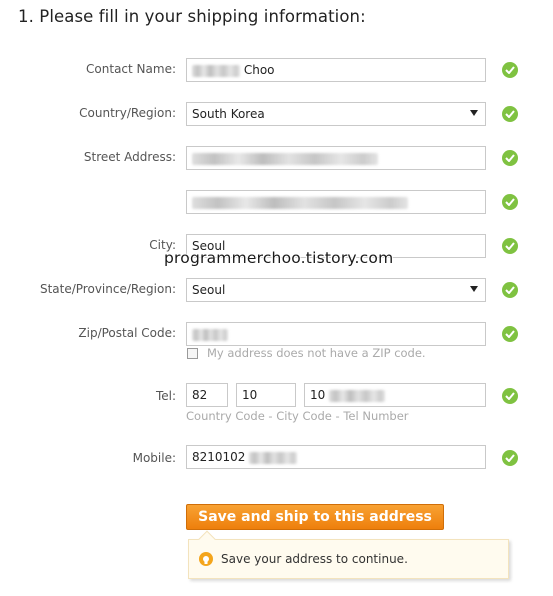 This screenshot has height=596, width=553. What do you see at coordinates (336, 290) in the screenshot?
I see `state-select: Seoul` at bounding box center [336, 290].